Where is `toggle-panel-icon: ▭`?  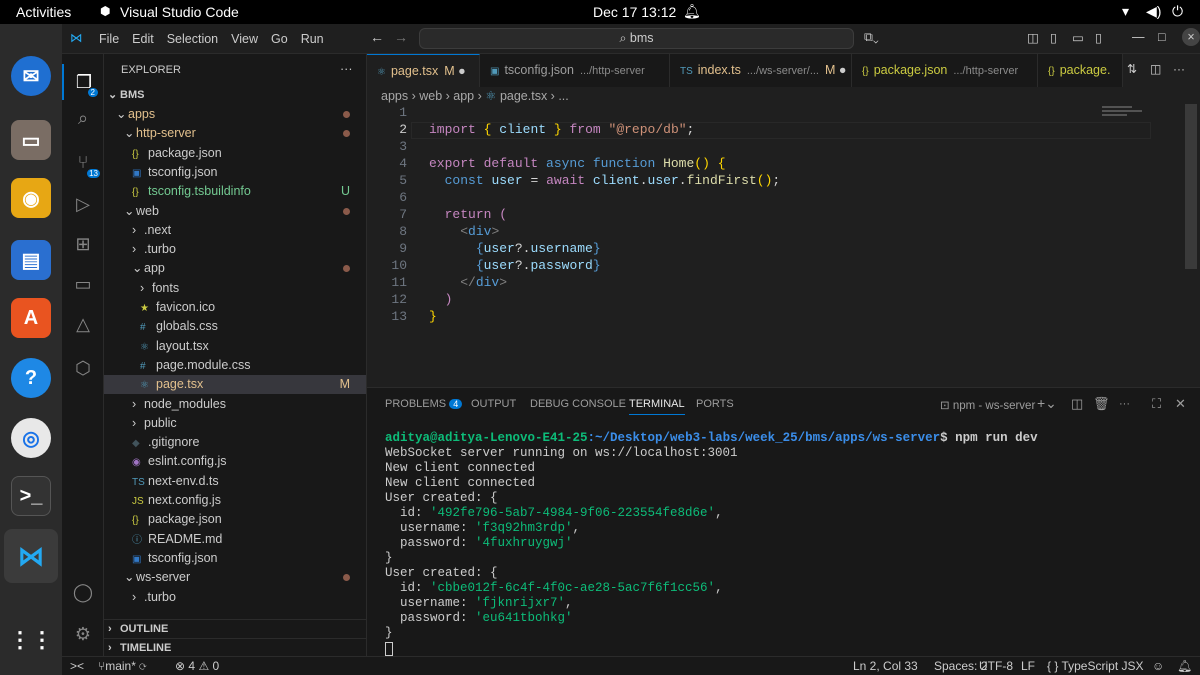
toggle-panel-icon: ▭ is located at coordinates (1078, 37).